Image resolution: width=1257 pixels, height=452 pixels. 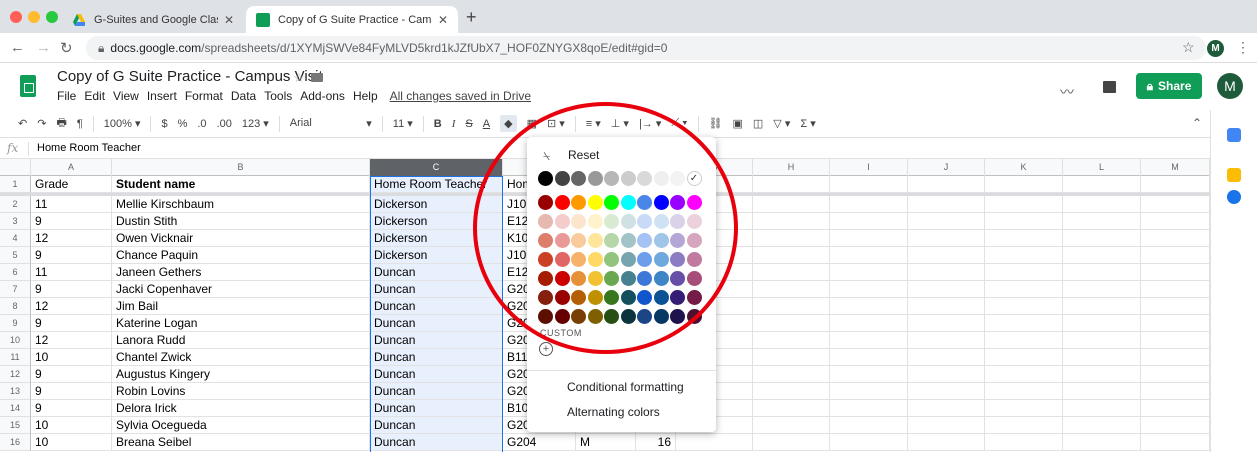 I want to click on cell-b: Owen Vicknair, so click(x=241, y=238).